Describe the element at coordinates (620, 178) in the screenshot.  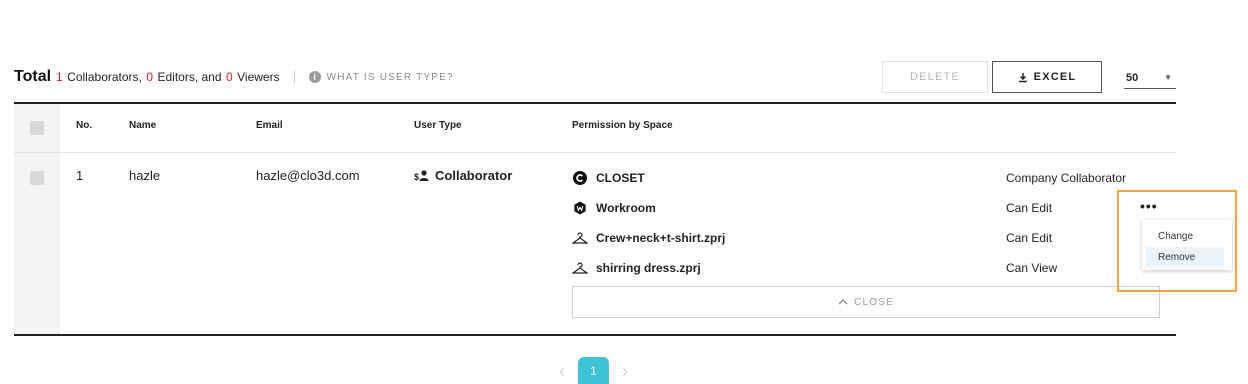
I see `permission-space-name: CLOSET` at that location.